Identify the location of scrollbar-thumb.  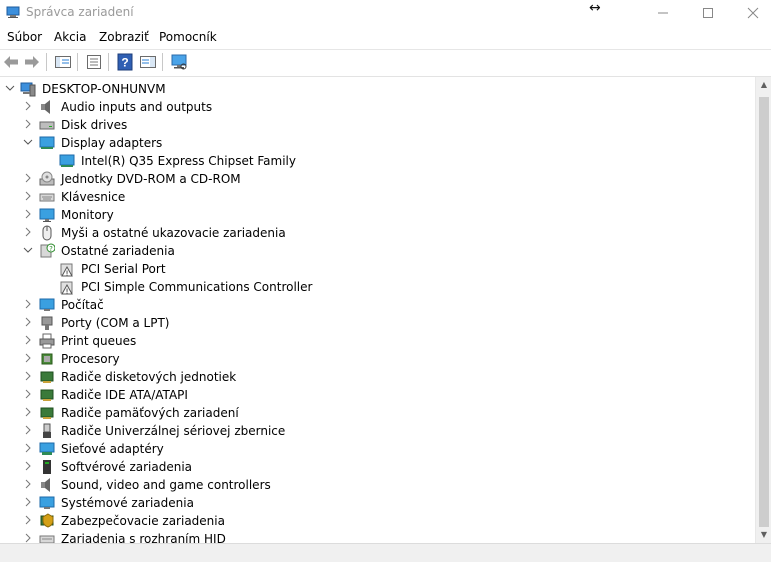
(764, 312).